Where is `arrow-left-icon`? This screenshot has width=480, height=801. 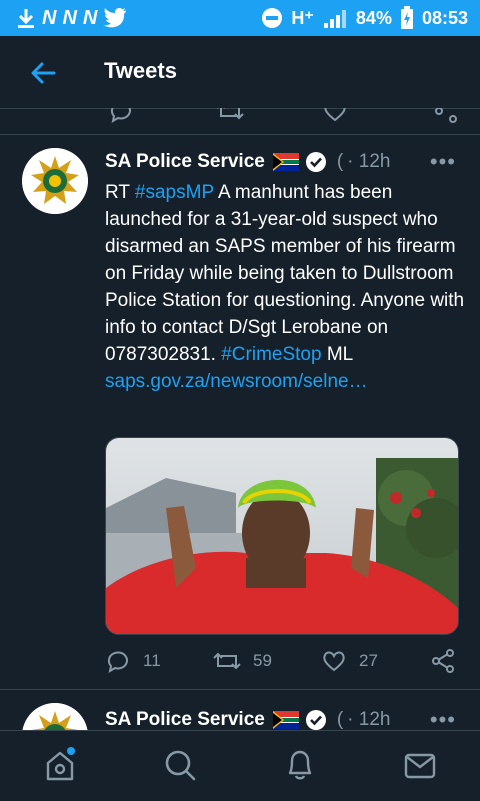 arrow-left-icon is located at coordinates (43, 73).